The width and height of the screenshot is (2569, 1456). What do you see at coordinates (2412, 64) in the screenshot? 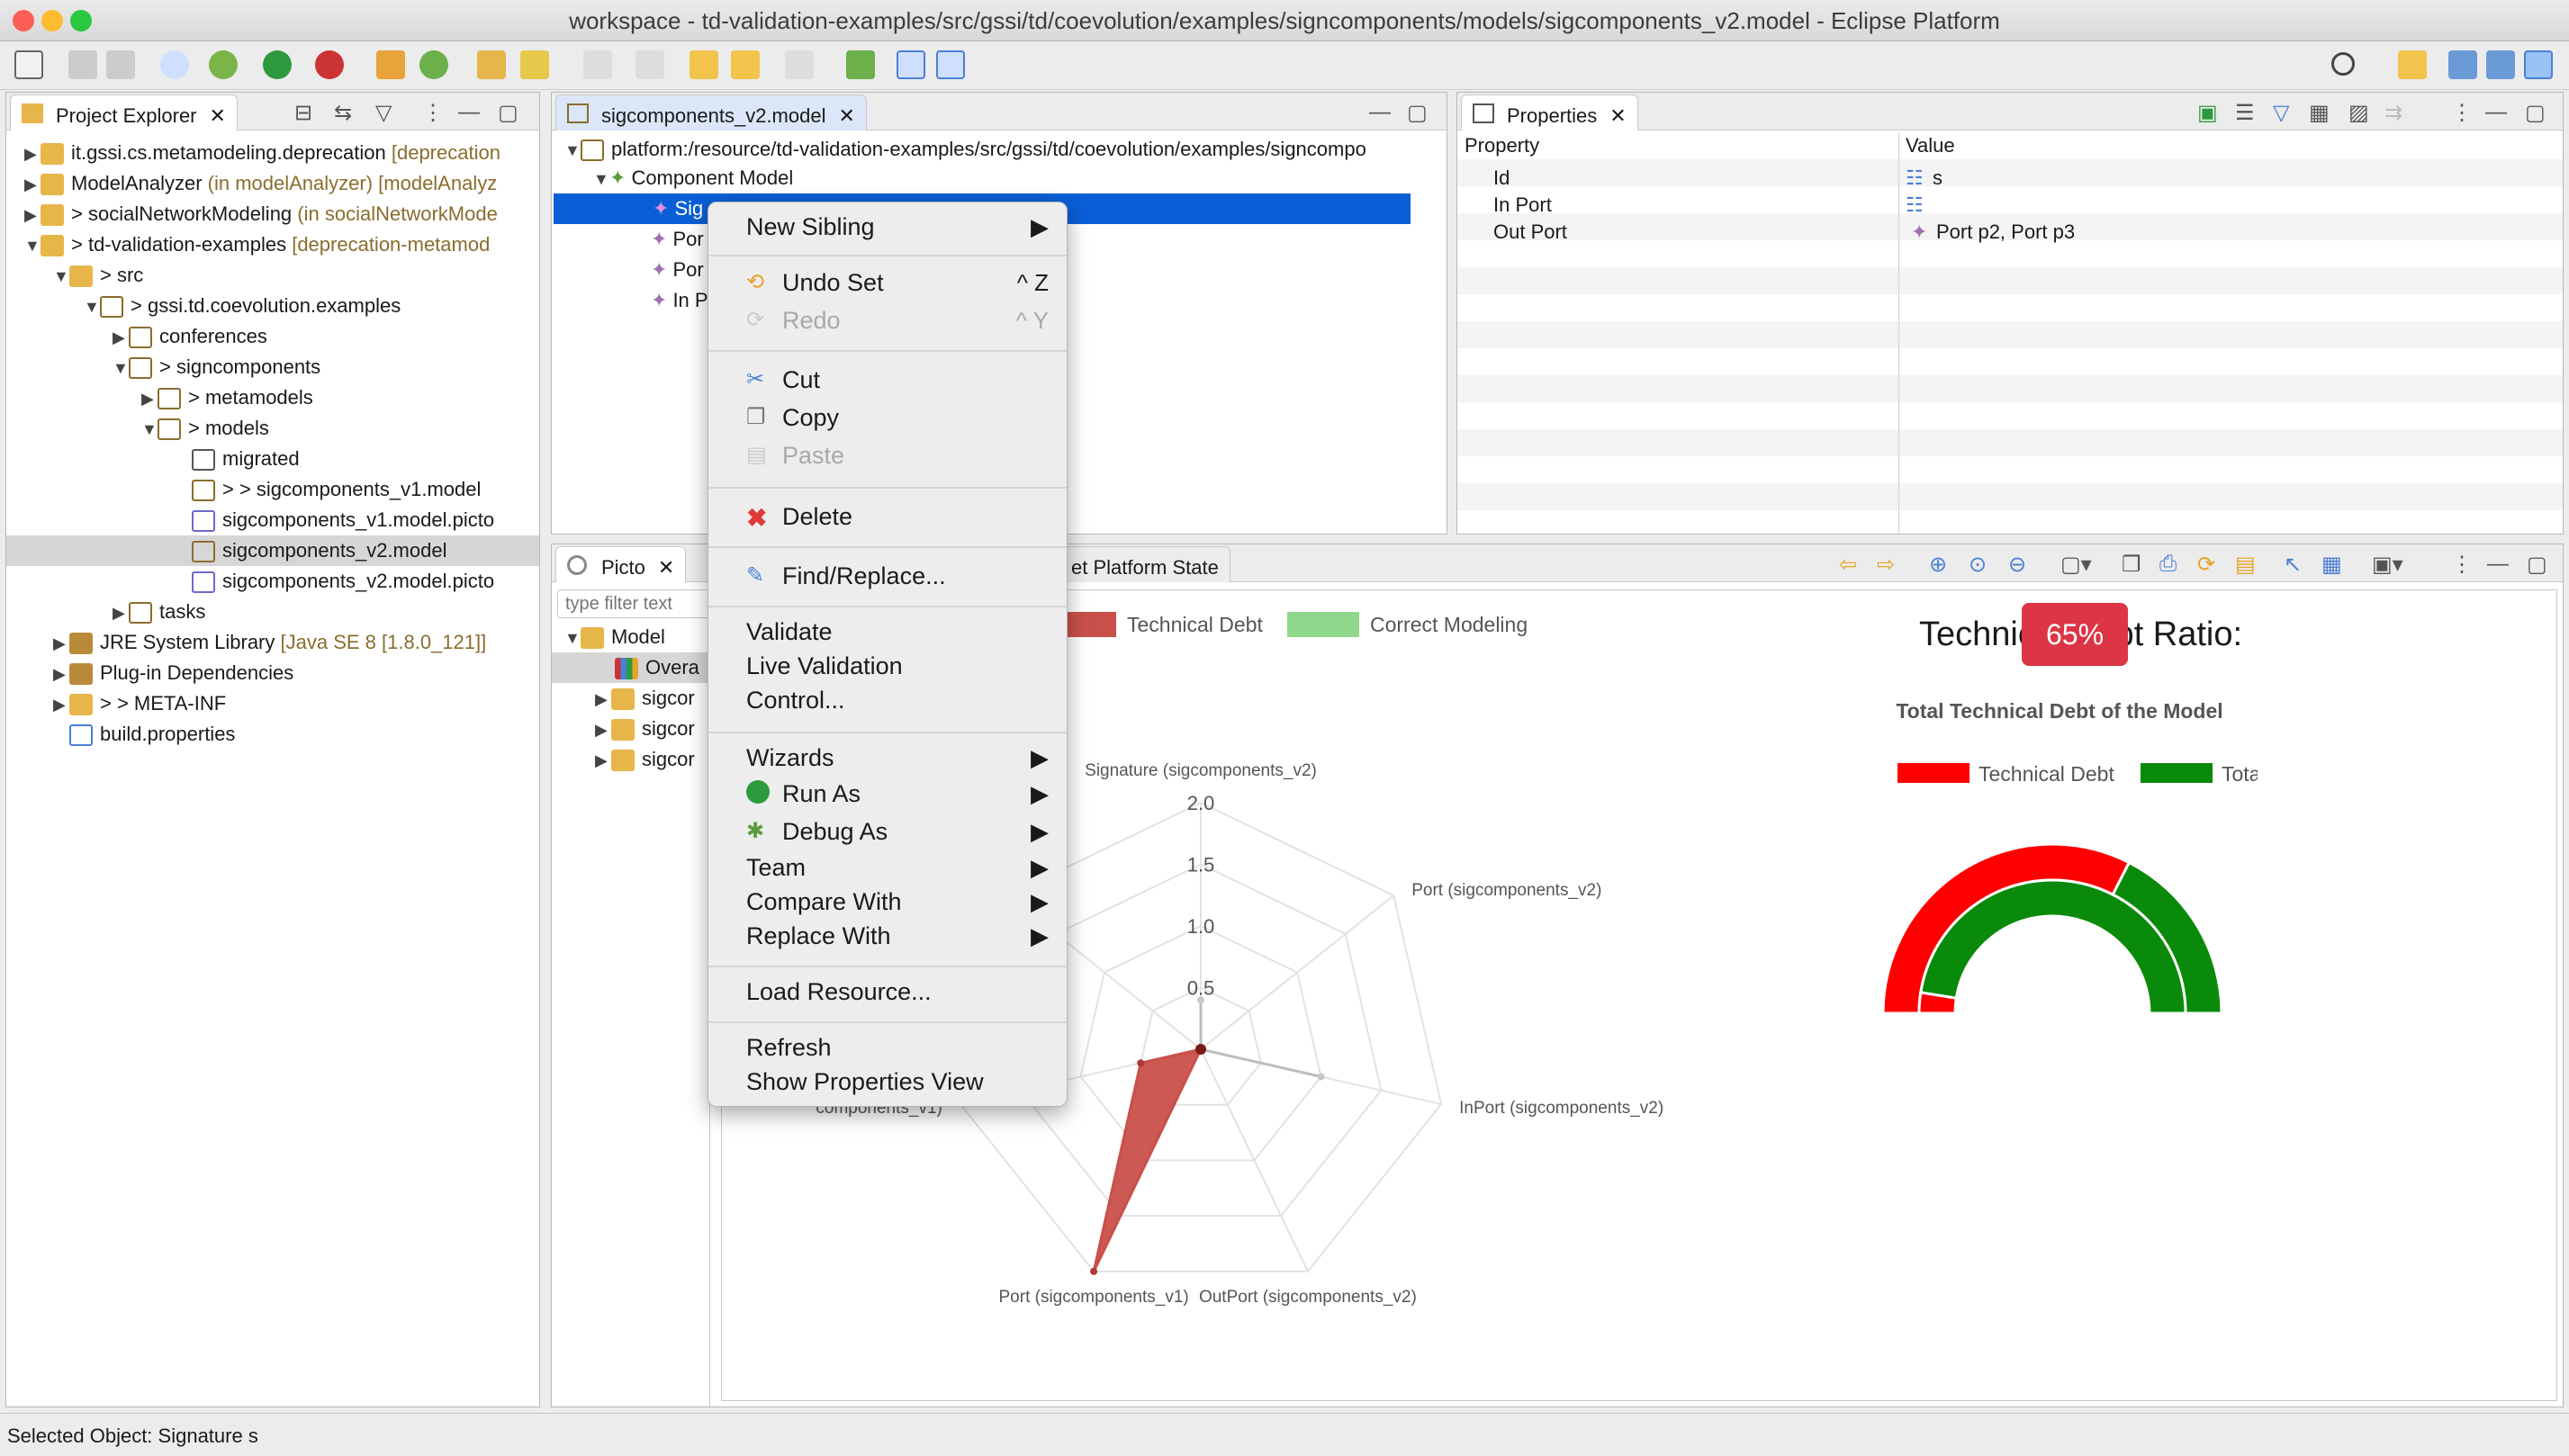
I see `open-perspective-icon` at bounding box center [2412, 64].